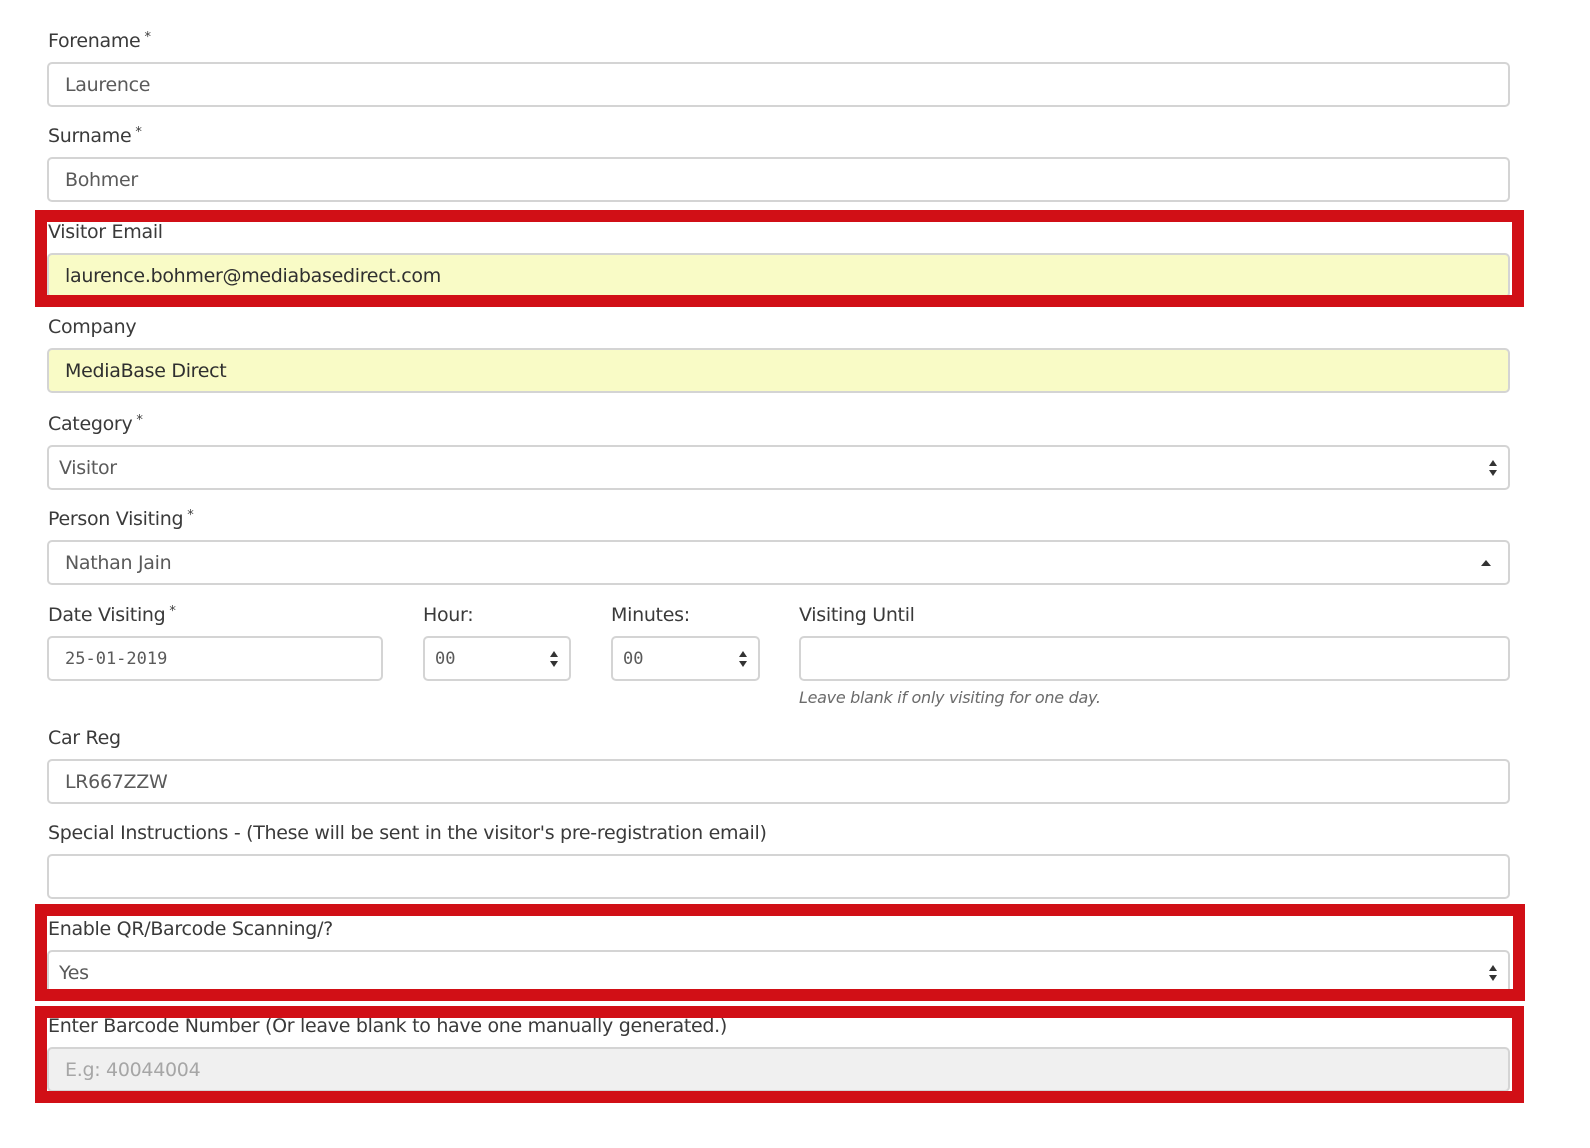  What do you see at coordinates (685, 658) in the screenshot?
I see `minutes-select: 00` at bounding box center [685, 658].